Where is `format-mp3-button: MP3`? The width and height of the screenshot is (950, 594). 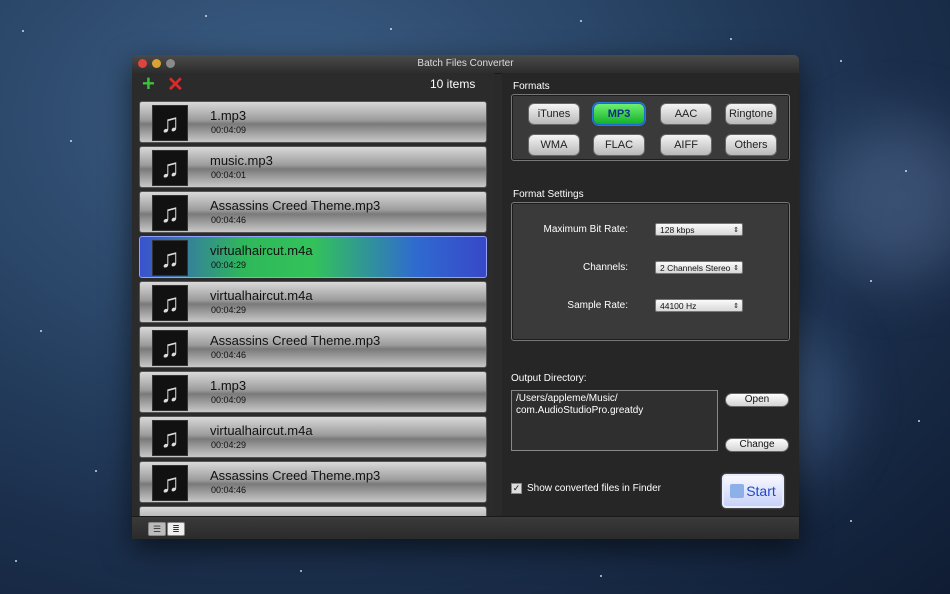
format-mp3-button: MP3 is located at coordinates (619, 114).